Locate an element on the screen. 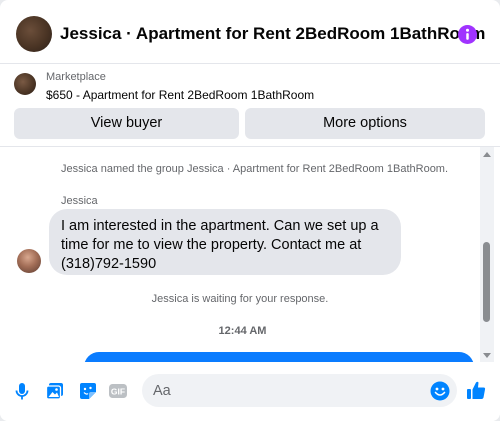  message-timestamp: 12:44 AM is located at coordinates (242, 331).